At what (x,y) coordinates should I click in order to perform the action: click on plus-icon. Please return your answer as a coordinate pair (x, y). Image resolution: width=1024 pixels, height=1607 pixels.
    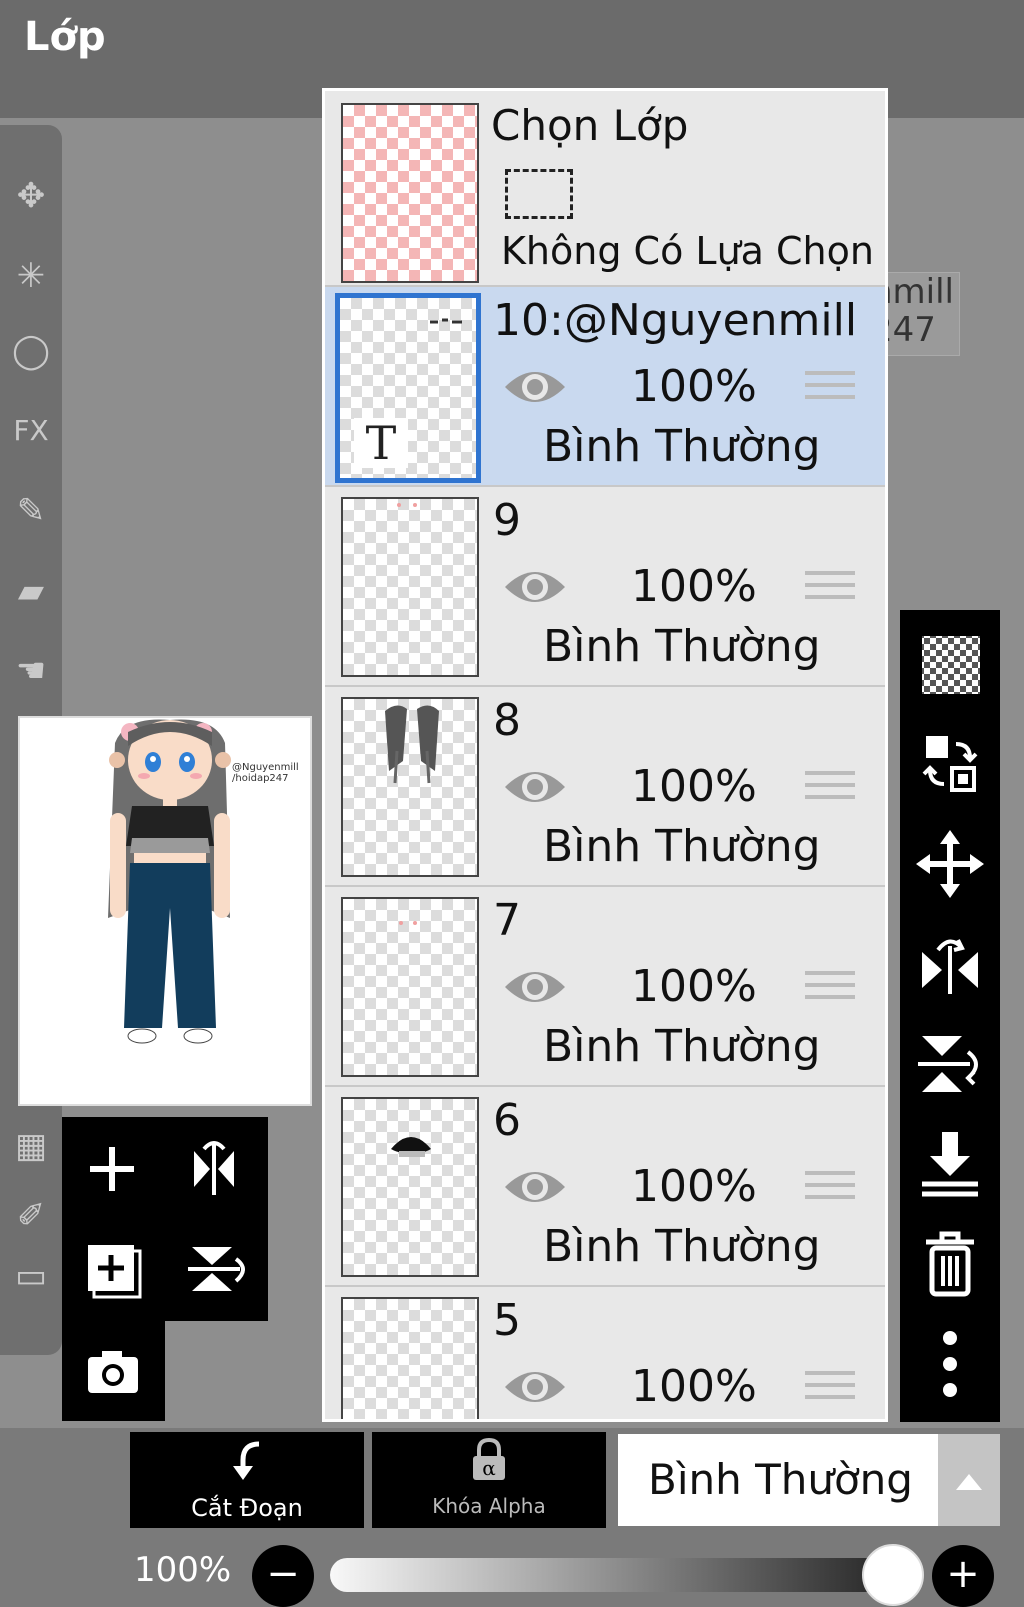
    Looking at the image, I should click on (112, 1169).